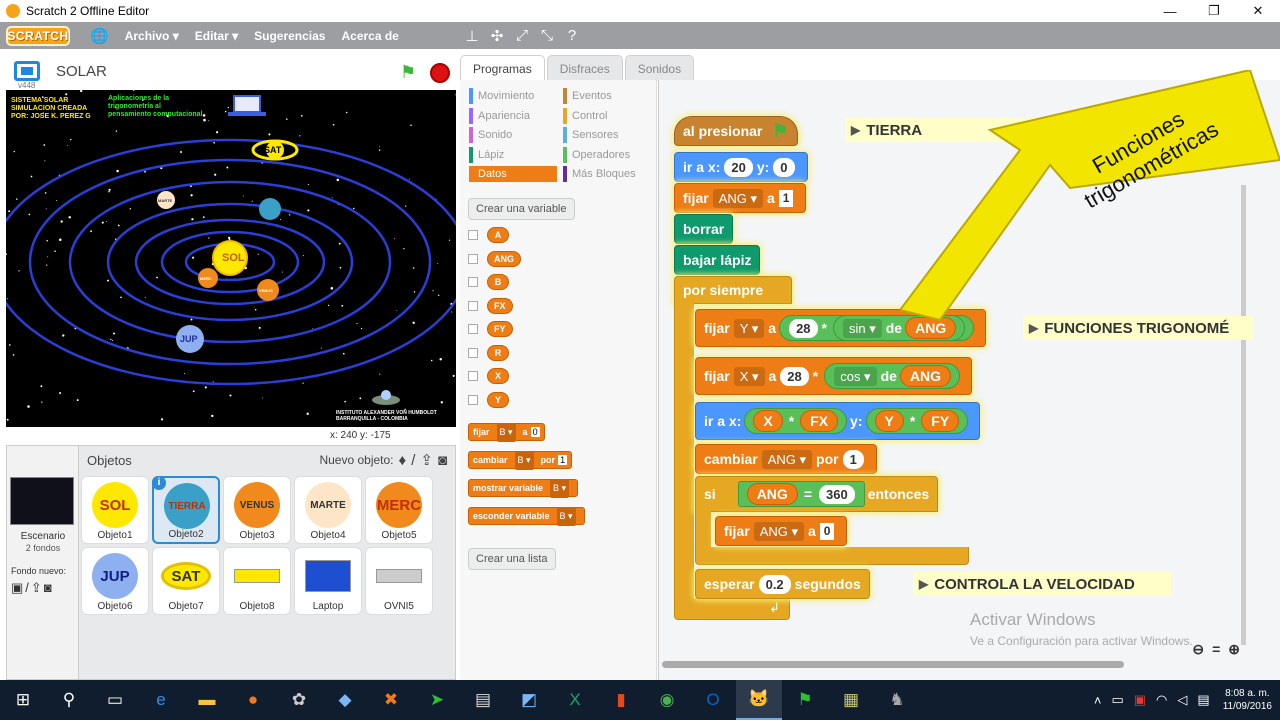  What do you see at coordinates (522, 35) in the screenshot?
I see `grow-icon: ⤢` at bounding box center [522, 35].